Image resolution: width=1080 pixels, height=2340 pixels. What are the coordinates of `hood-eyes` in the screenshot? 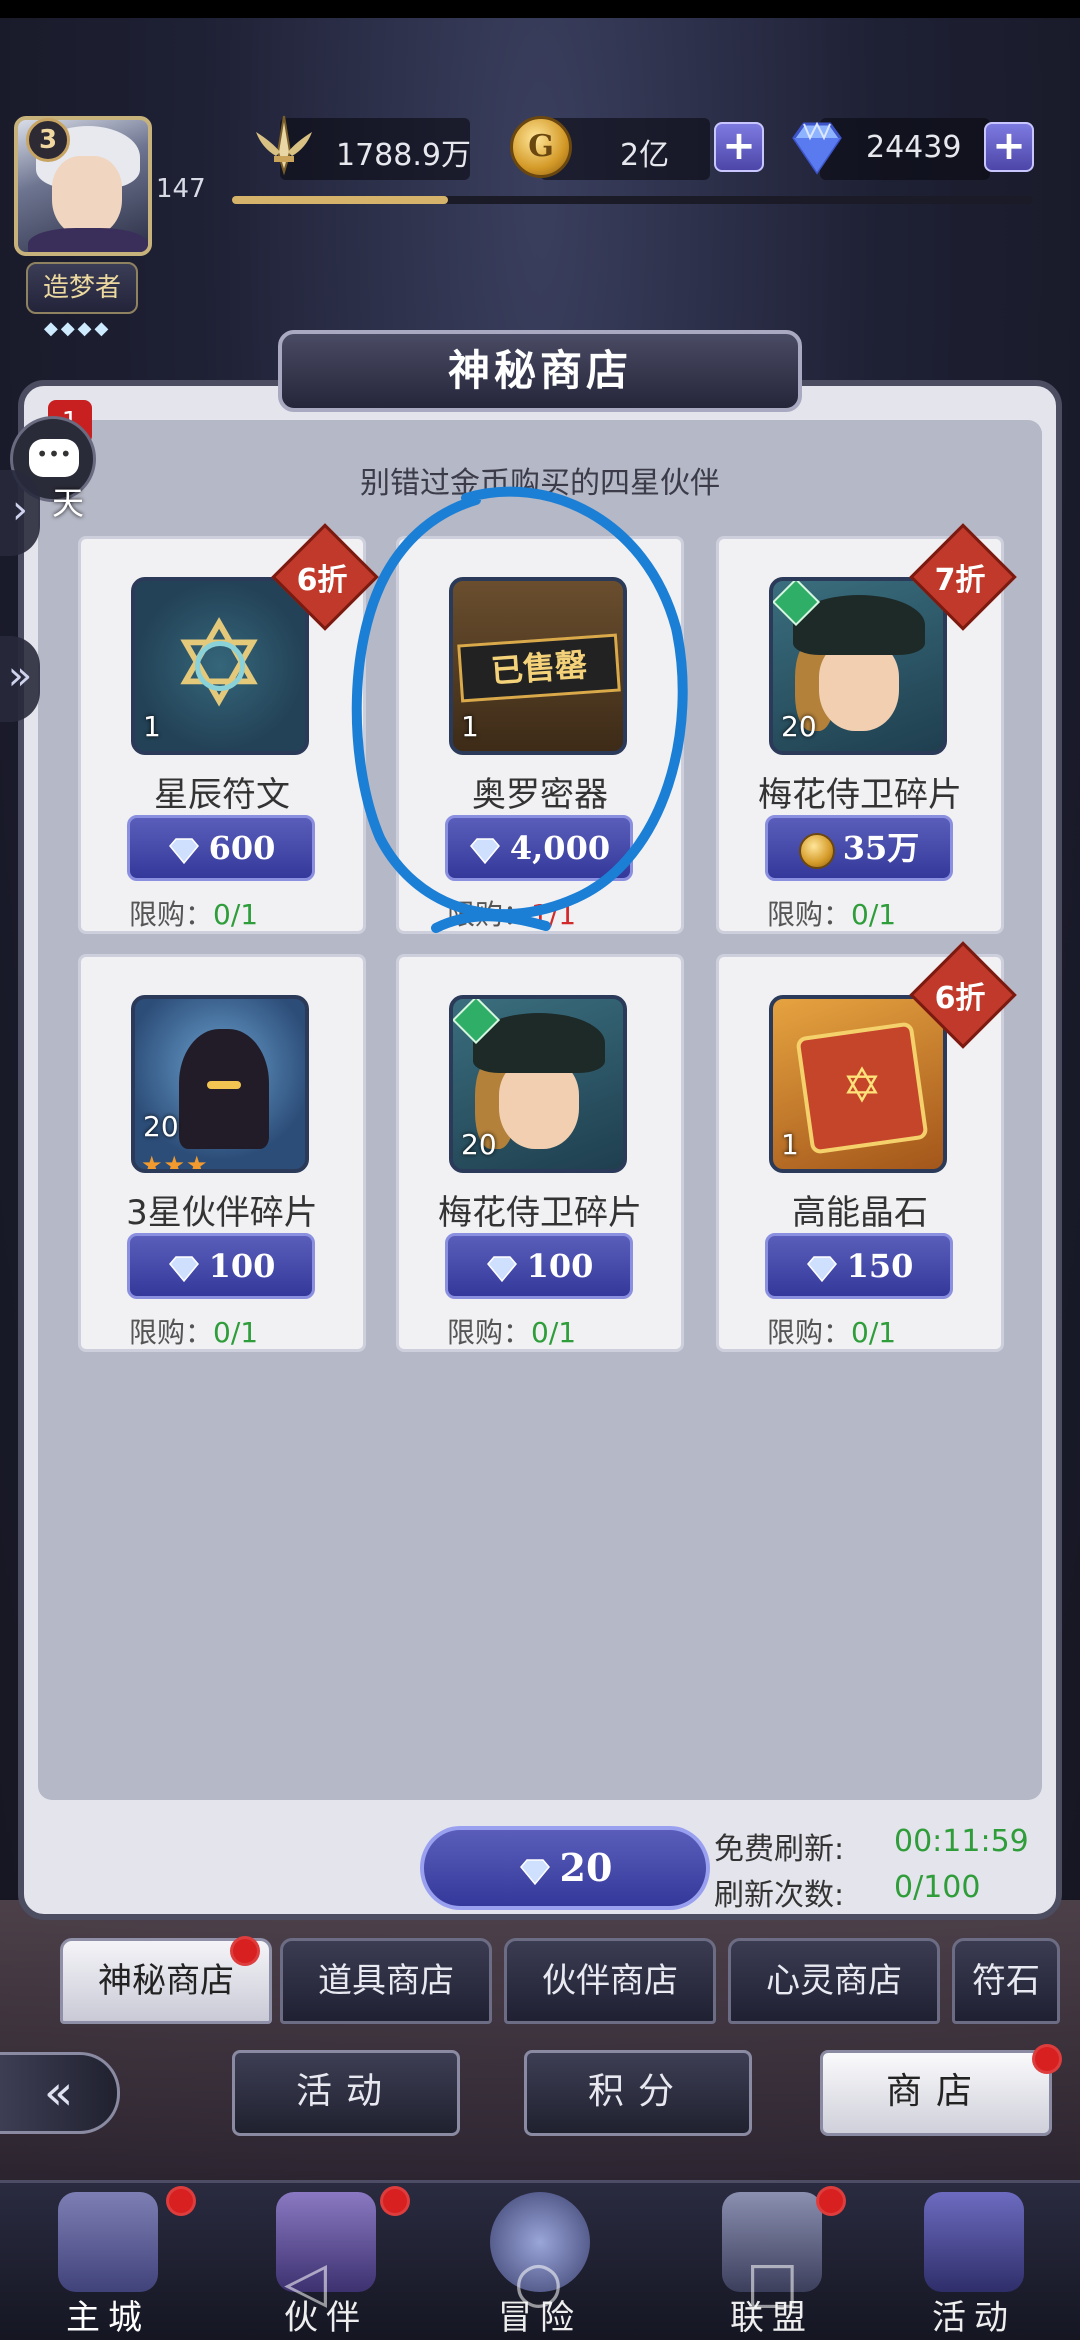 It's located at (224, 1085).